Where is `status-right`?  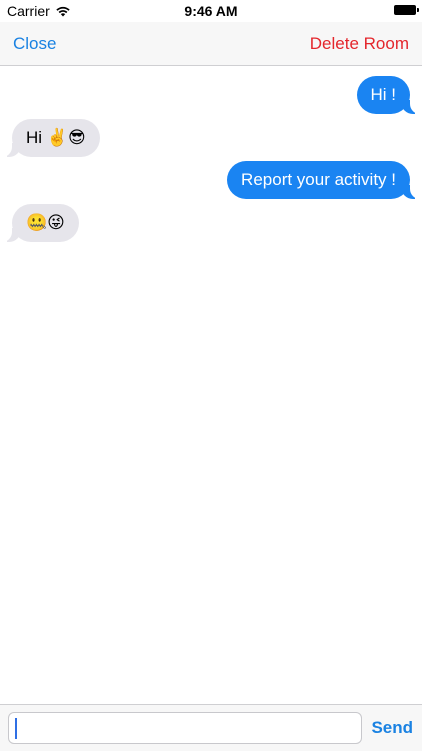
status-right is located at coordinates (406, 10).